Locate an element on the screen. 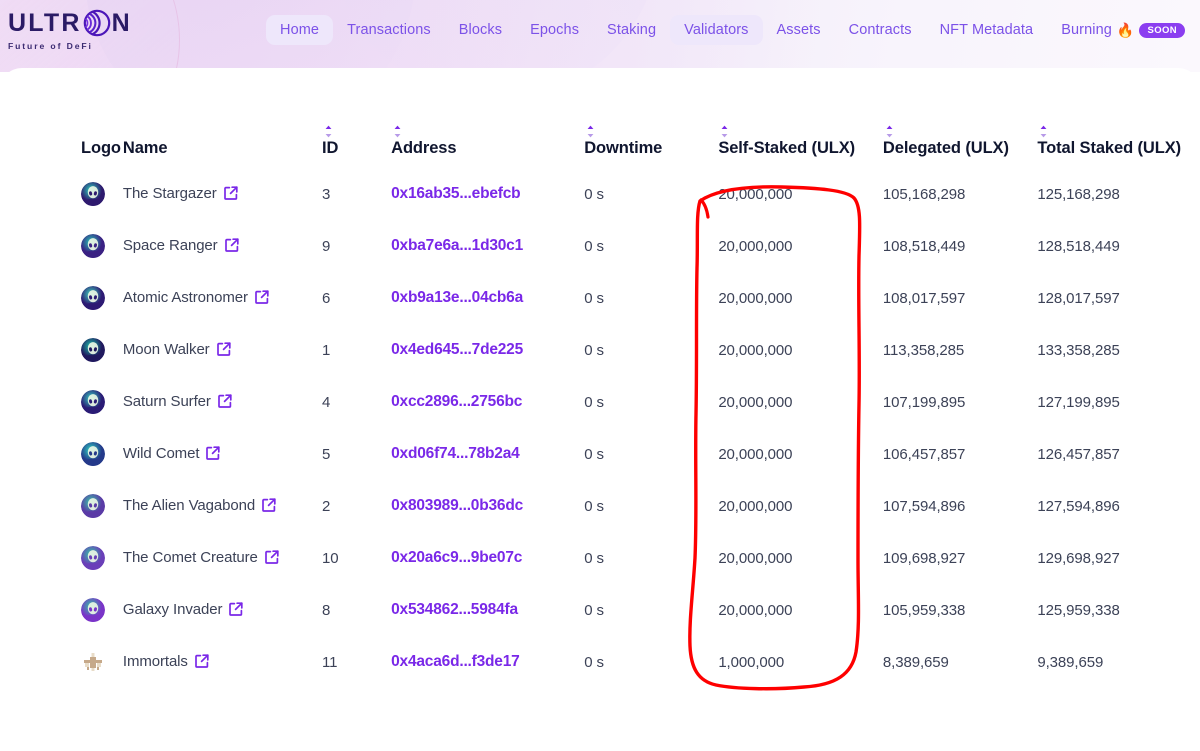 The width and height of the screenshot is (1200, 751). address-link: 0xb9a13e...04cb6a is located at coordinates (457, 297).